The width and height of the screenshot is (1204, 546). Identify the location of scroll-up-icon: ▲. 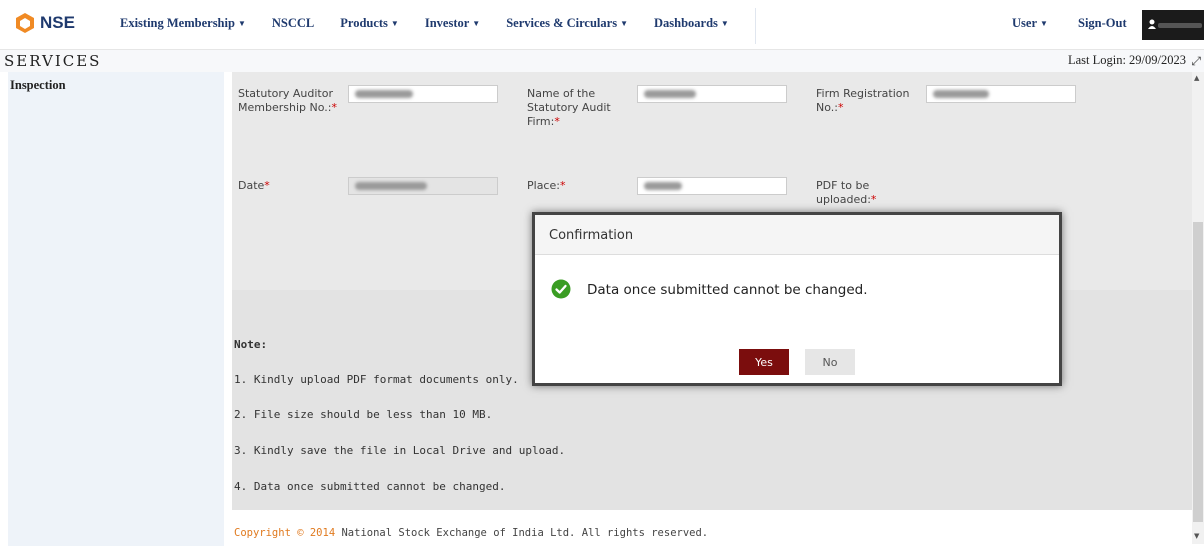
(1196, 78).